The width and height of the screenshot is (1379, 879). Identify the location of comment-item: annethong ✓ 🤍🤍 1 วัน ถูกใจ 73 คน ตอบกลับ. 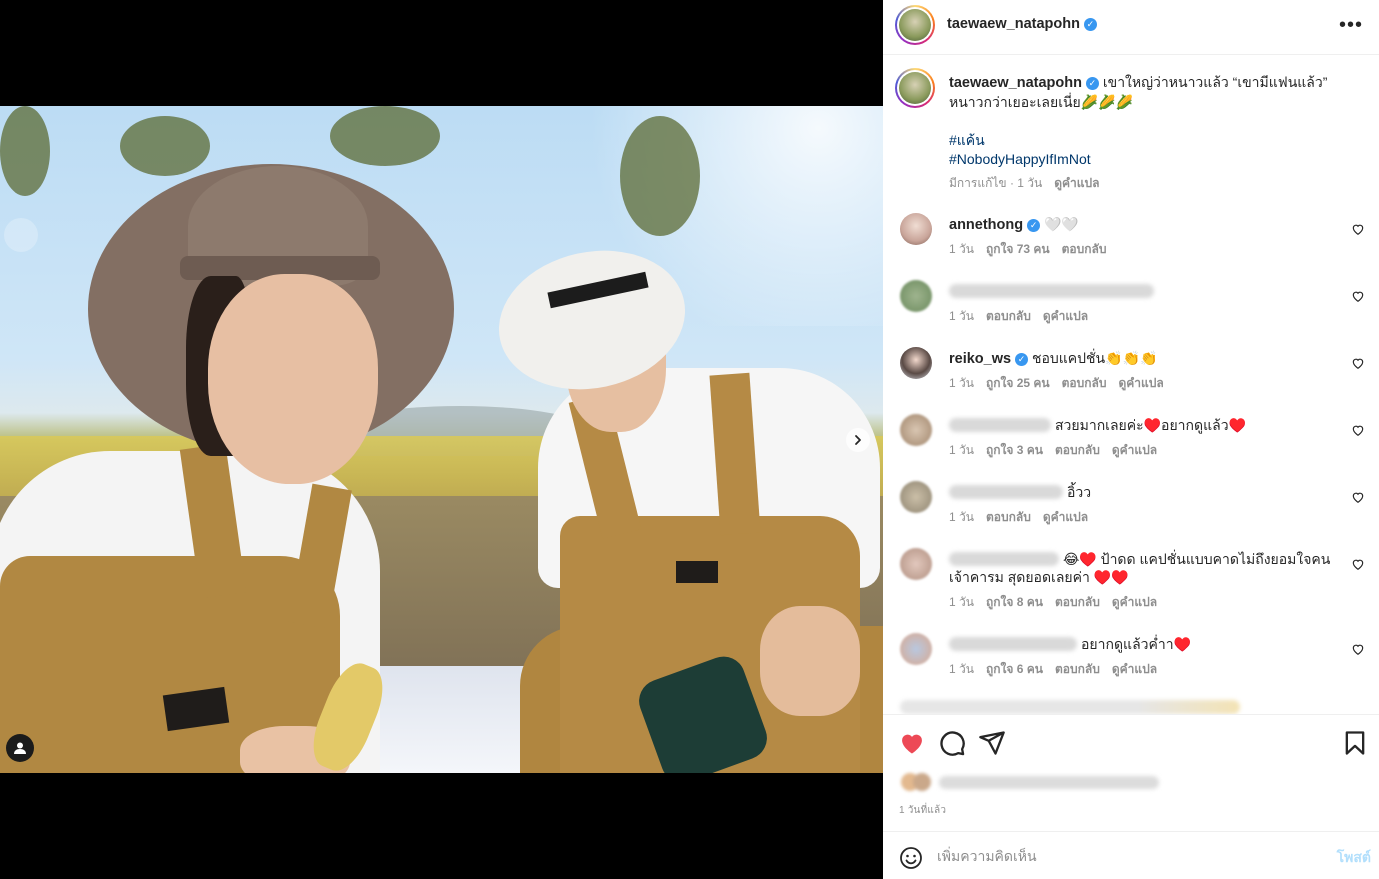
(1131, 246).